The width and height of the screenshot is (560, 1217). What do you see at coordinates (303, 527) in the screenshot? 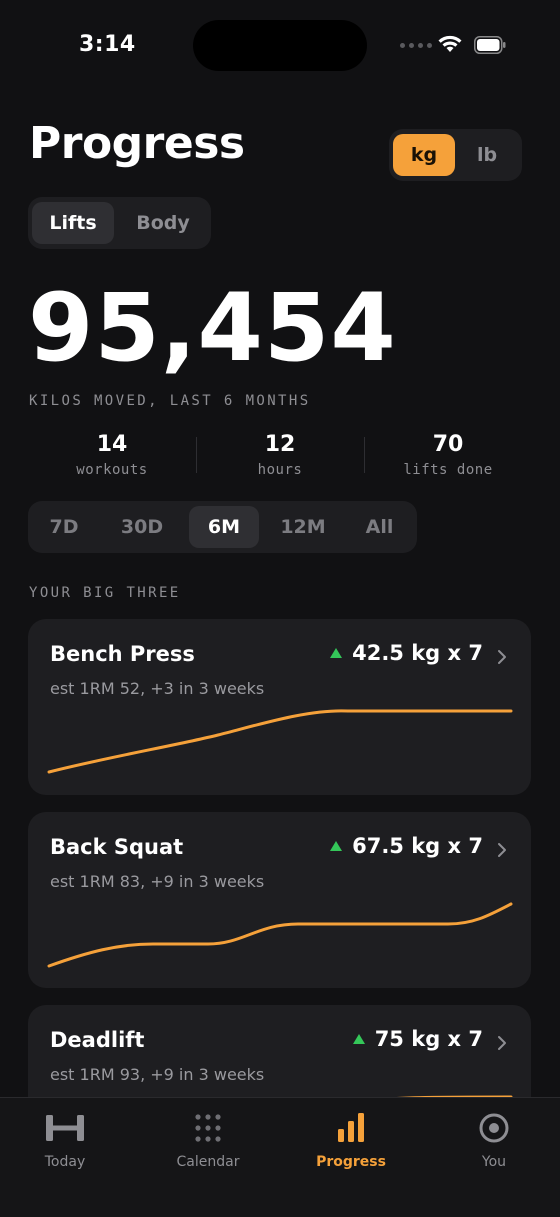
I see `range-option-12m: 12M` at bounding box center [303, 527].